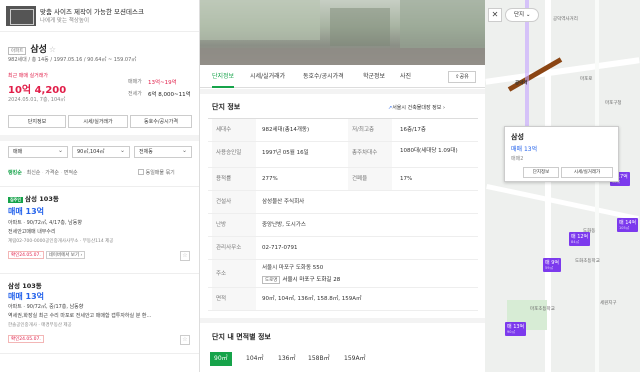 The height and width of the screenshot is (372, 640). Describe the element at coordinates (522, 15) in the screenshot. I see `map-filter-select: 단지 ⌄` at that location.